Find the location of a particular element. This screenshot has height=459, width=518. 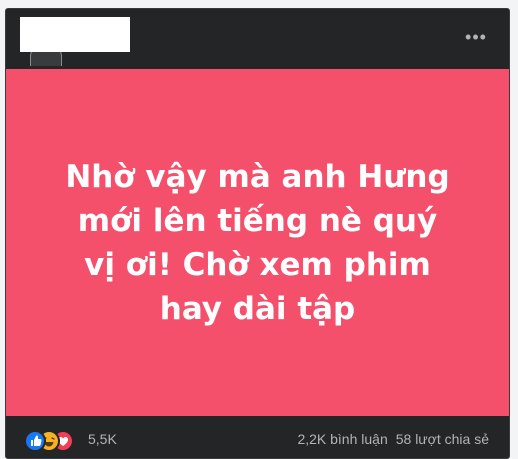

reaction-count: 5,5K is located at coordinates (102, 438).